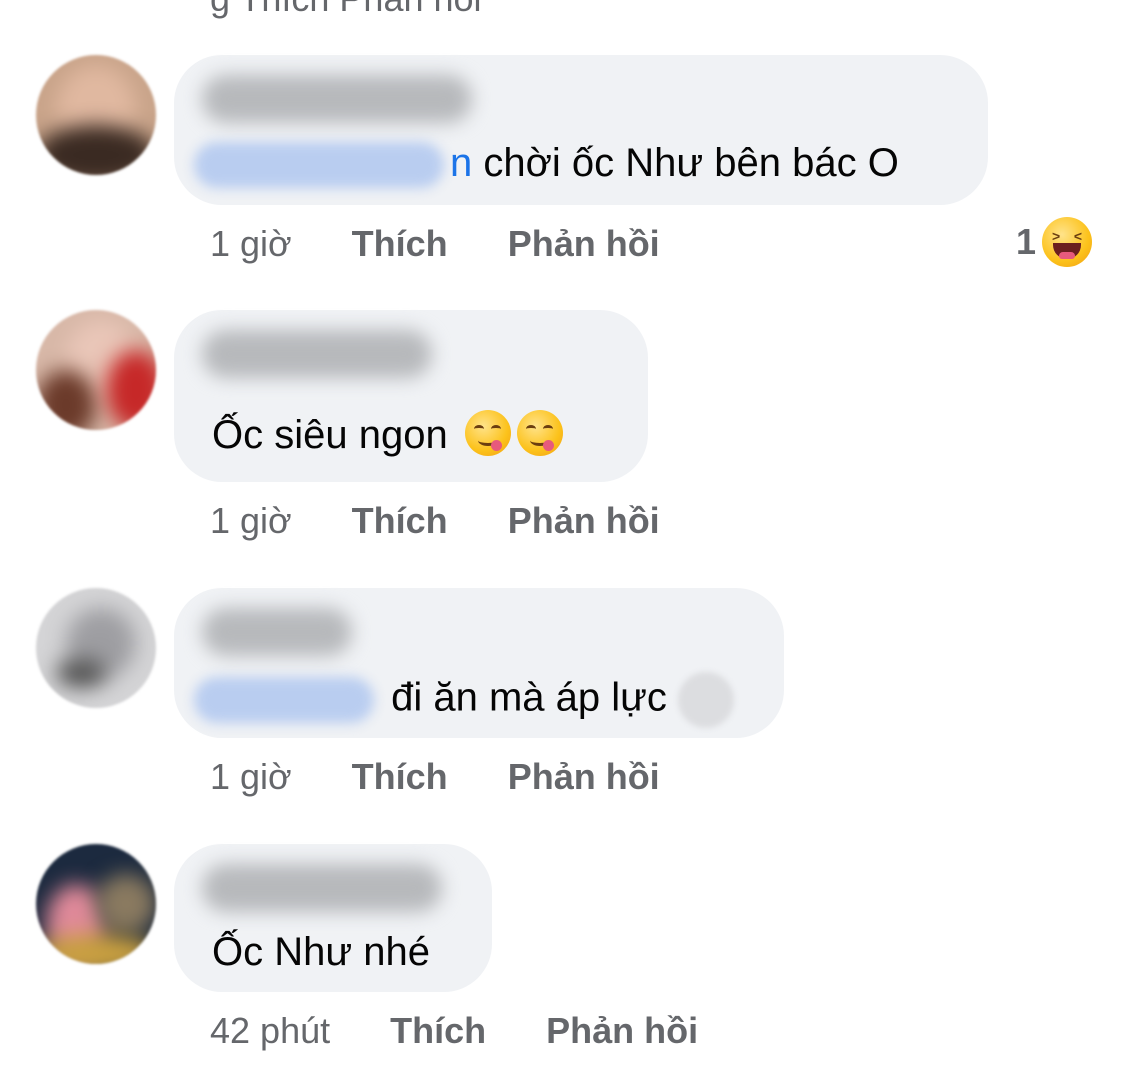 This screenshot has width=1126, height=1068. Describe the element at coordinates (479, 663) in the screenshot. I see `comment-bubble: đi ăn mà áp lực` at that location.